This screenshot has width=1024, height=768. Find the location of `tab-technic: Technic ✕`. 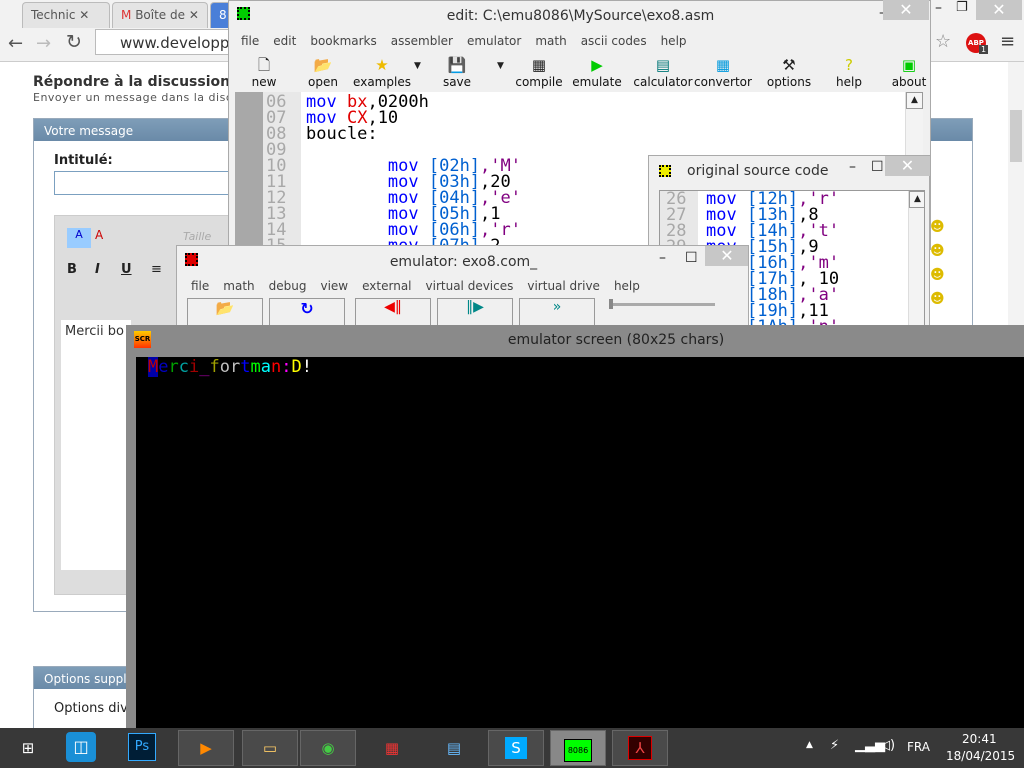

tab-technic: Technic ✕ is located at coordinates (66, 15).